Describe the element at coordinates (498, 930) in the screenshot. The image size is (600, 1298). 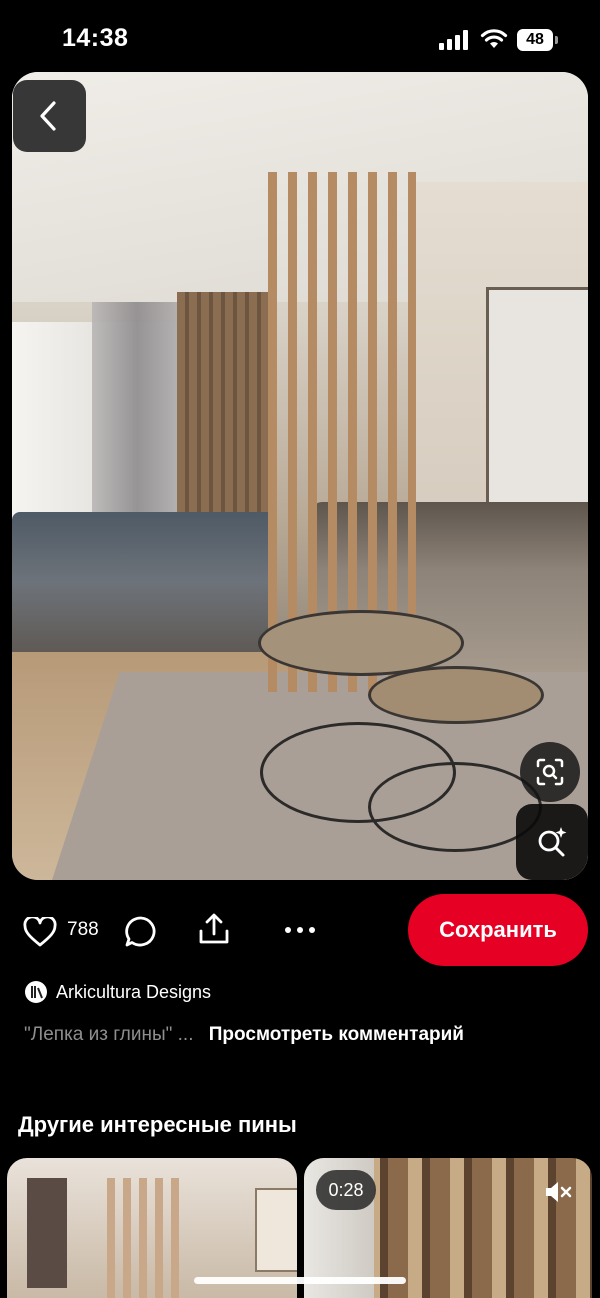
I see `save-button: Сохранить` at that location.